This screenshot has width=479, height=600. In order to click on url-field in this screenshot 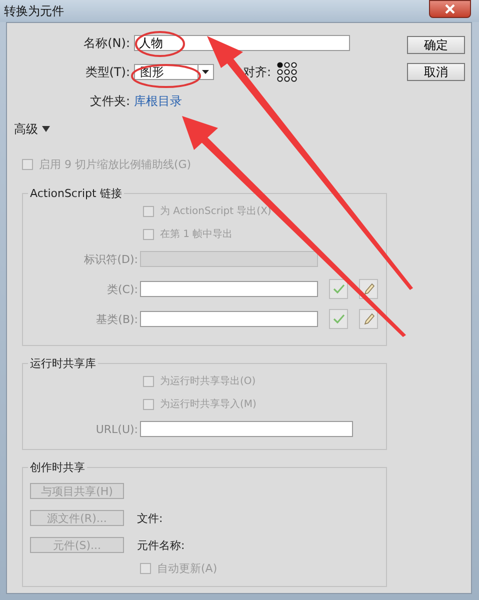, I will do `click(246, 429)`.